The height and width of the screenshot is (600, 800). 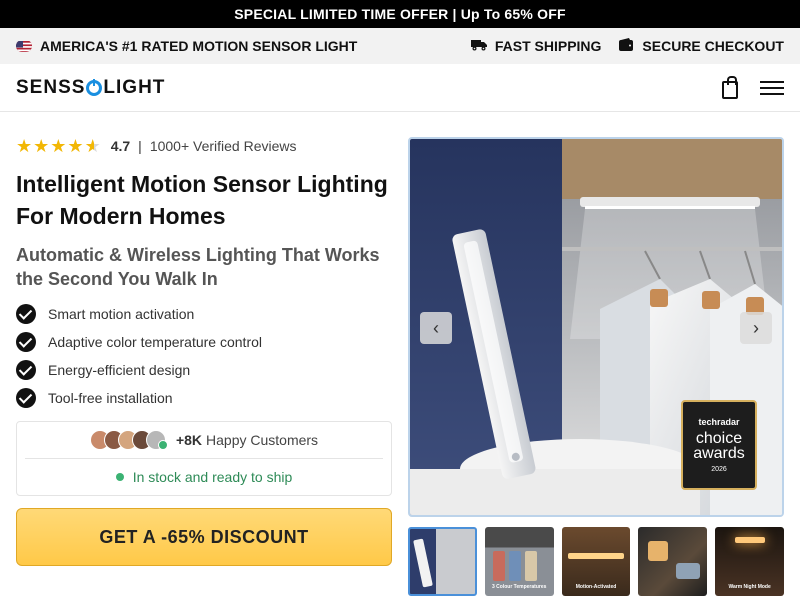 I want to click on half-star-icon: ★, so click(x=92, y=146).